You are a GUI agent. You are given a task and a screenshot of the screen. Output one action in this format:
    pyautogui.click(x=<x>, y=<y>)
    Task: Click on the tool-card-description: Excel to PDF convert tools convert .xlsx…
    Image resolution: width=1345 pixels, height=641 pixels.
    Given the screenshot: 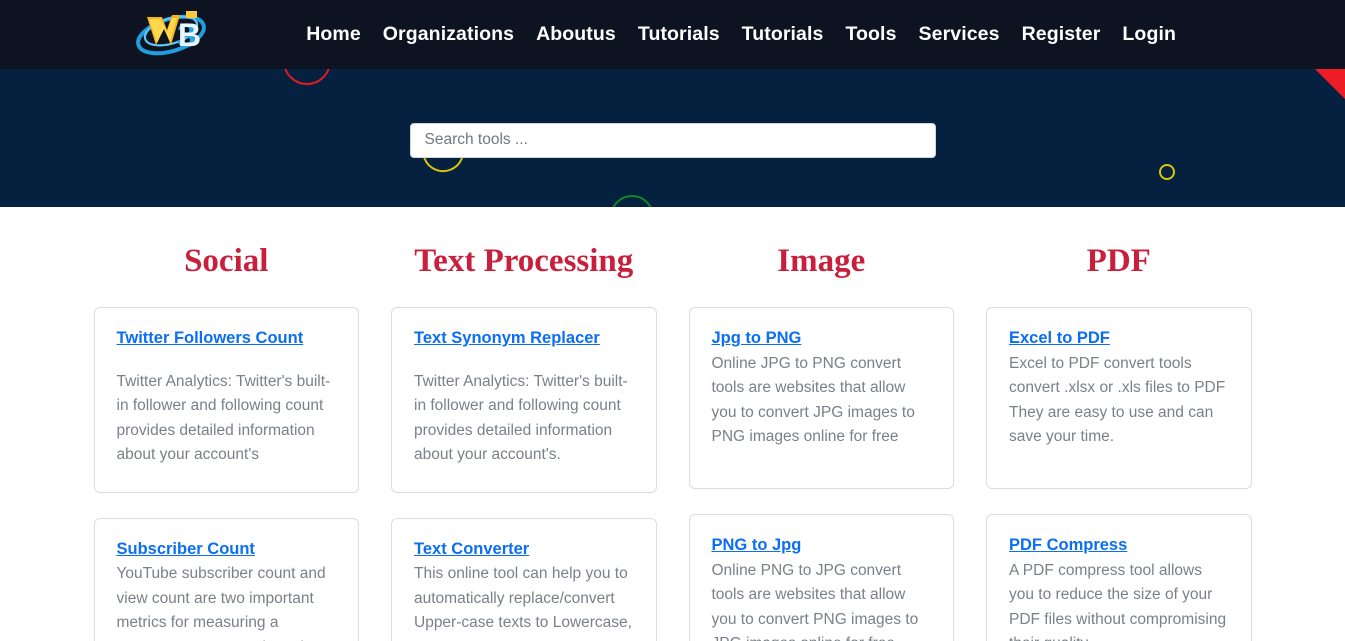 What is the action you would take?
    pyautogui.click(x=1117, y=400)
    